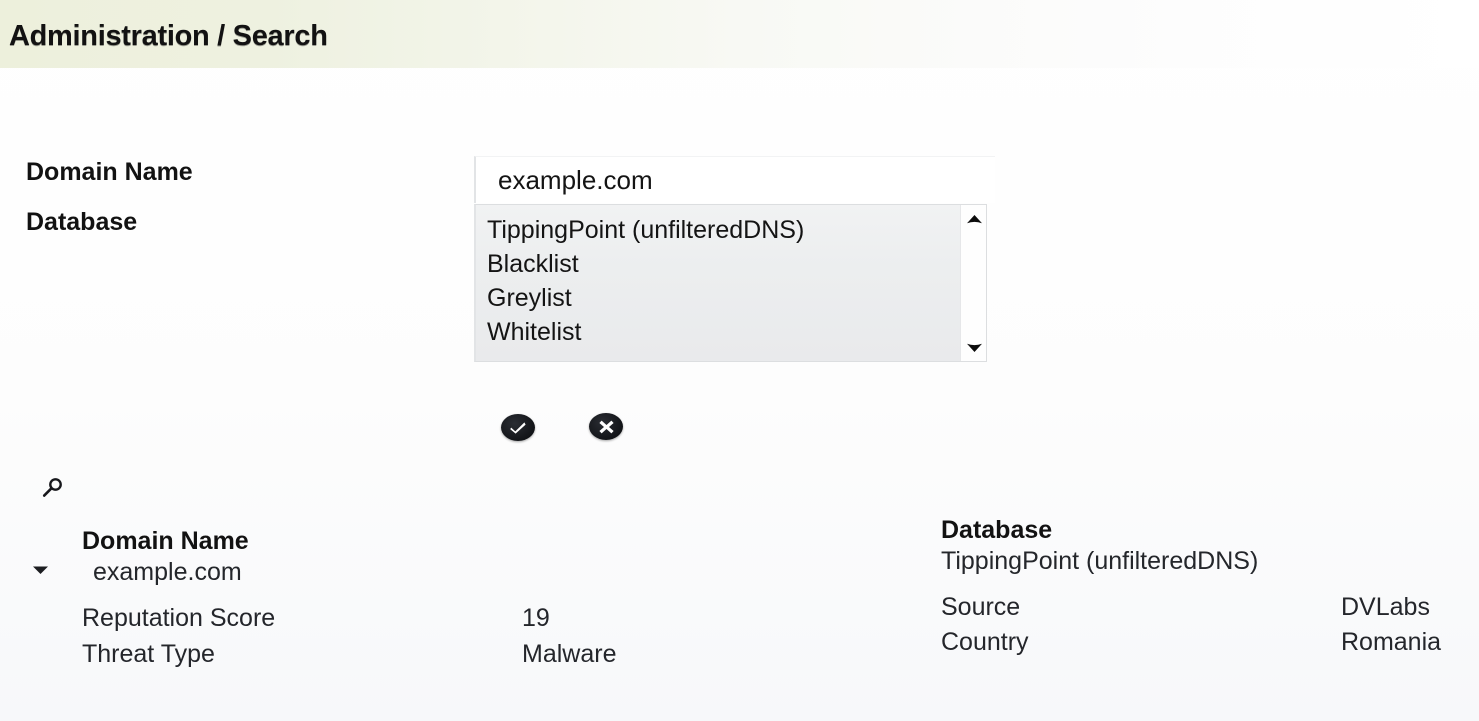 The width and height of the screenshot is (1479, 721). What do you see at coordinates (717, 332) in the screenshot?
I see `database-option: Whitelist` at bounding box center [717, 332].